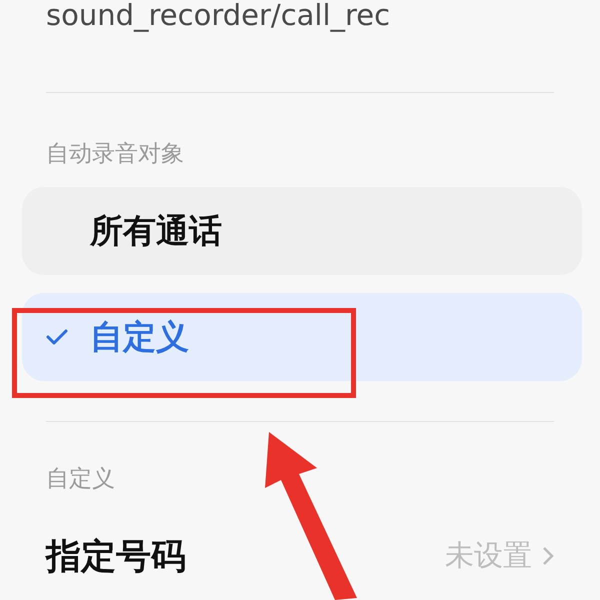 This screenshot has width=600, height=600. What do you see at coordinates (80, 479) in the screenshot?
I see `section-label: 自定义` at bounding box center [80, 479].